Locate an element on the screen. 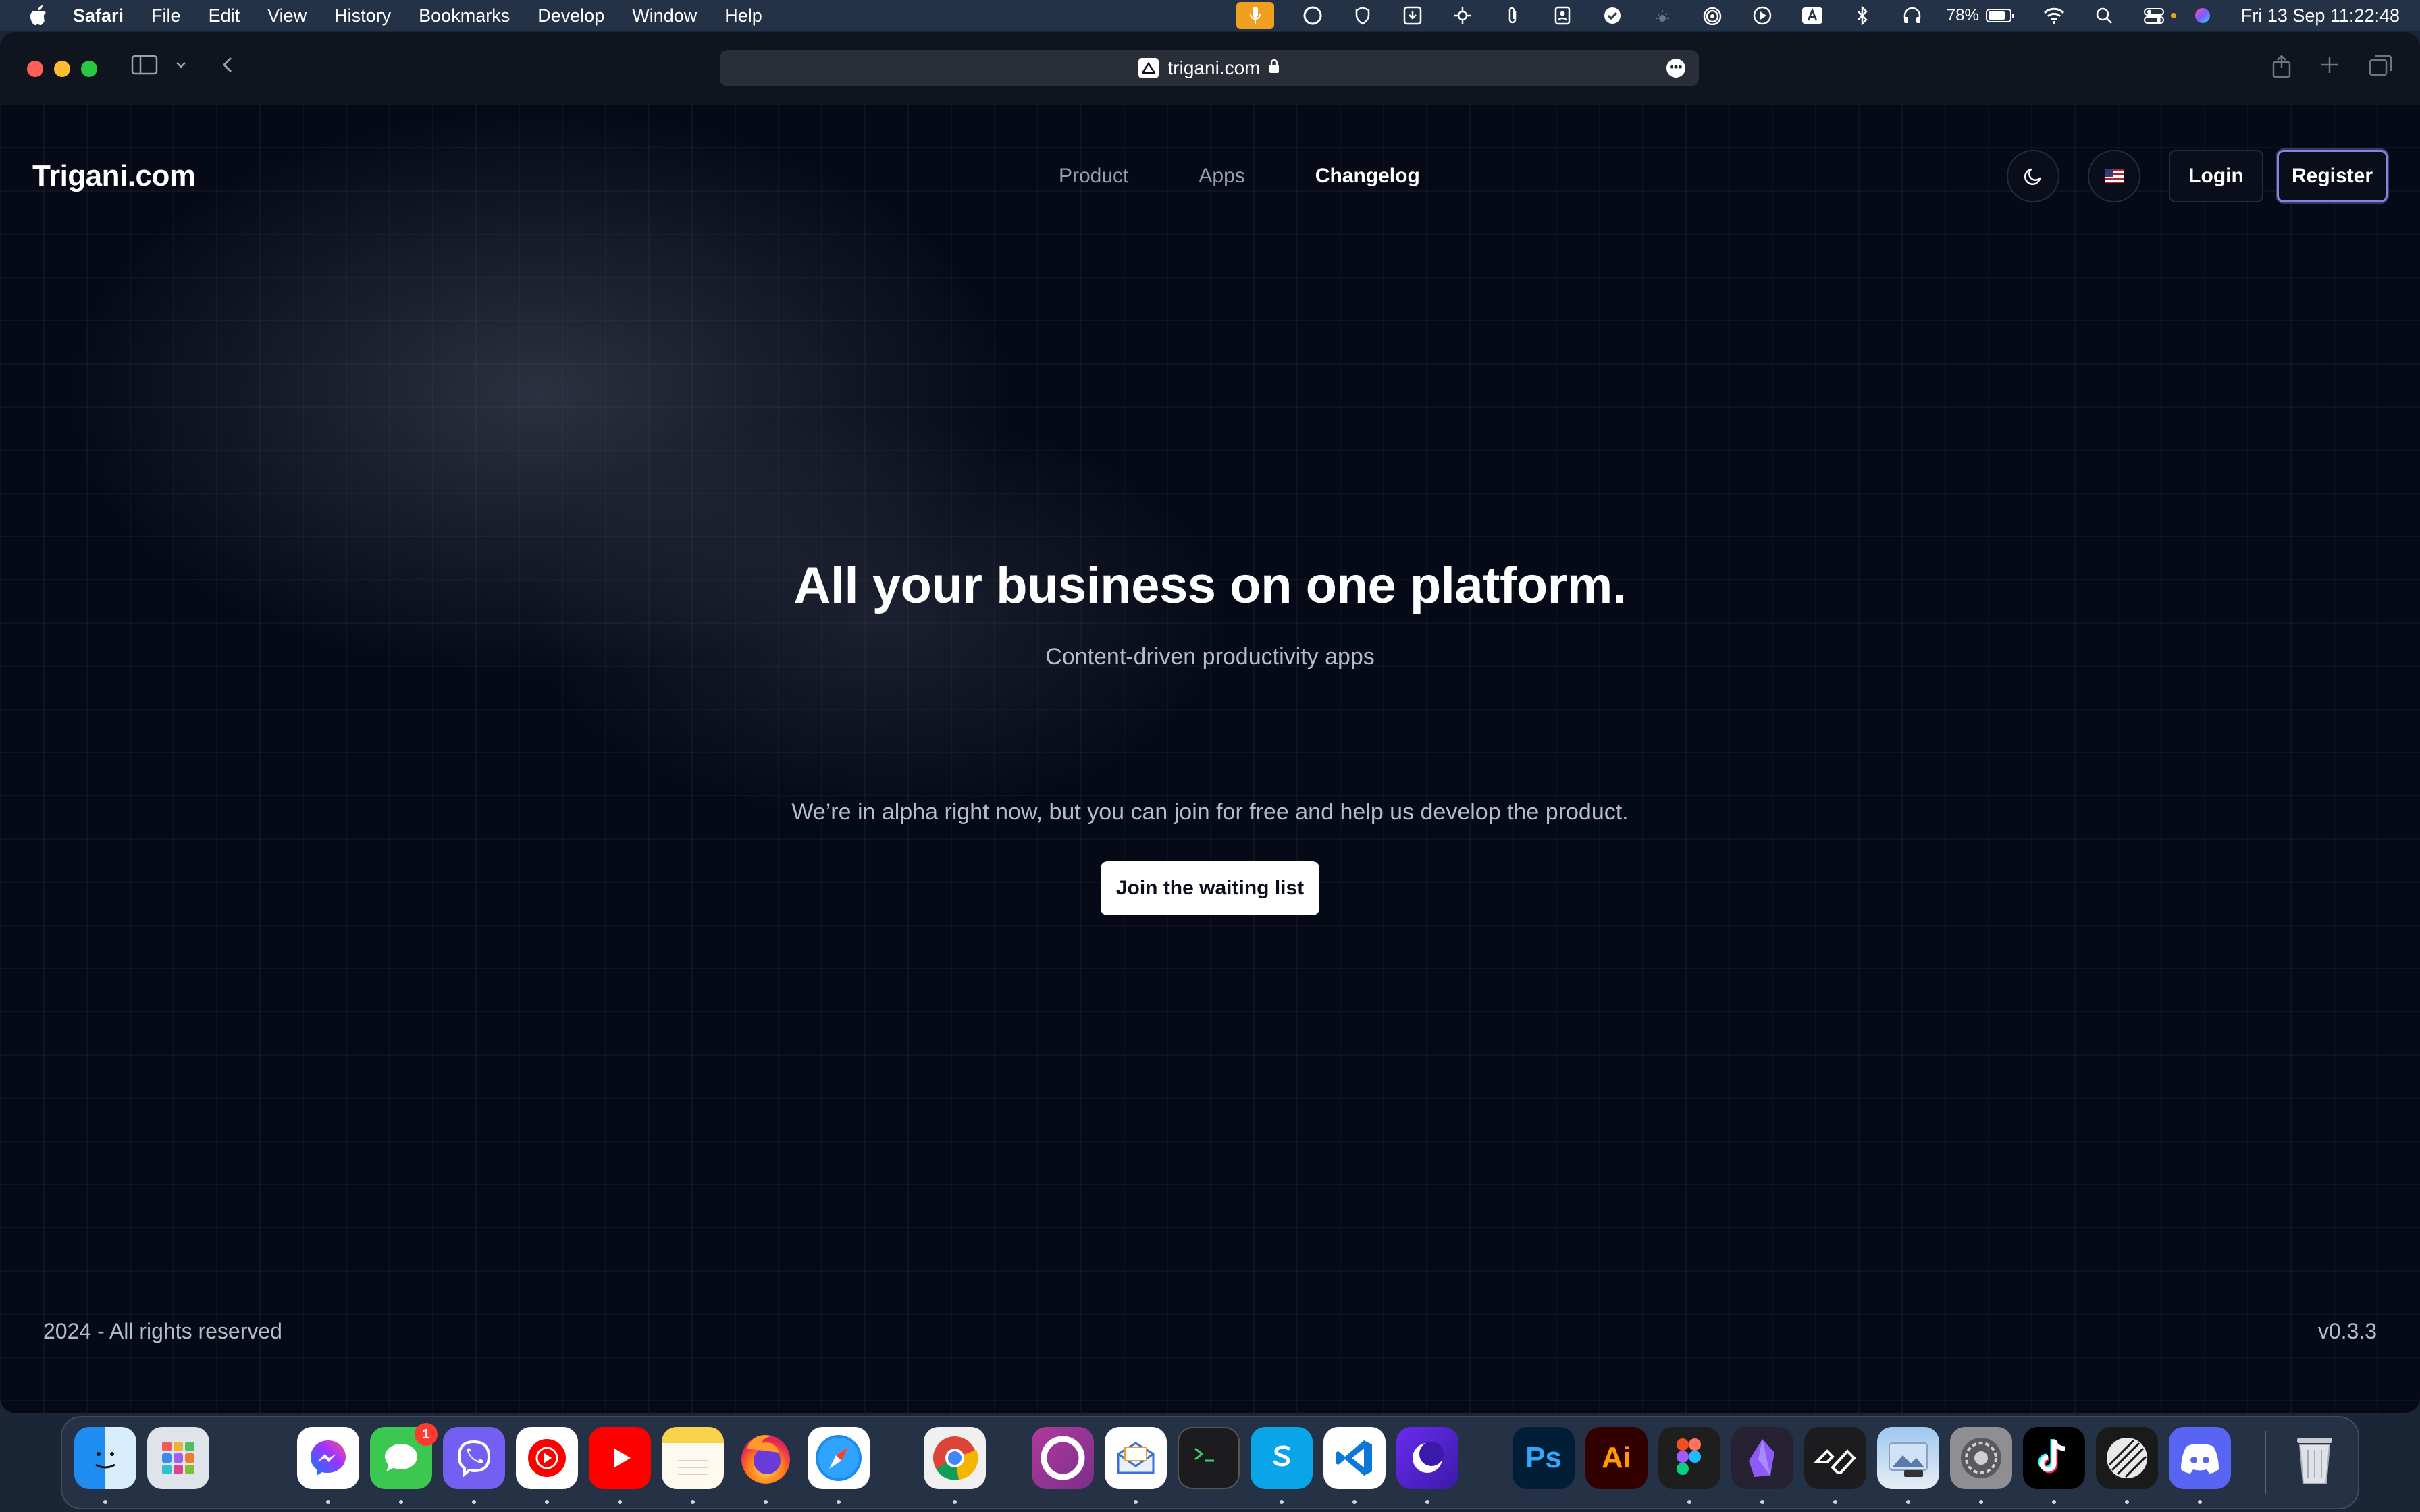  paperclip-icon is located at coordinates (1512, 15).